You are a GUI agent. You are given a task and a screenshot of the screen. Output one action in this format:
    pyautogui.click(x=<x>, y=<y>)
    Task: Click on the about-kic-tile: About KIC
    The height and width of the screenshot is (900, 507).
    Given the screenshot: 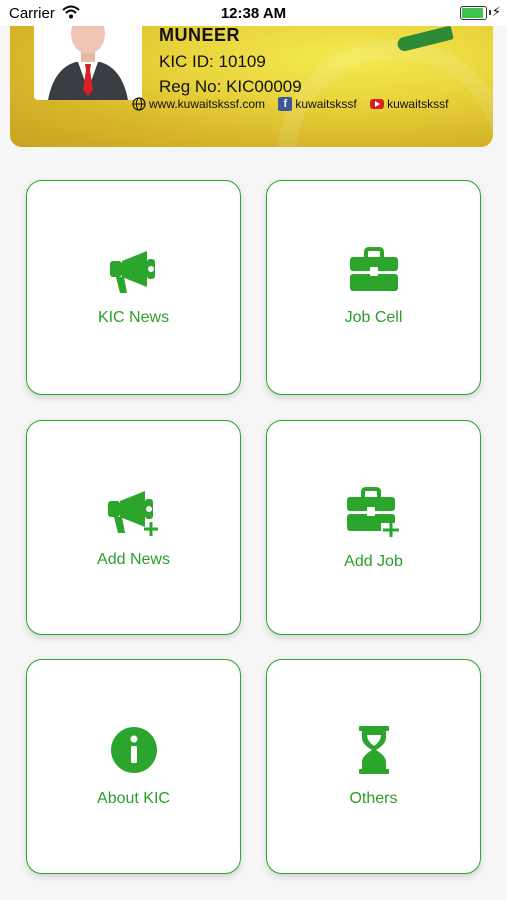 What is the action you would take?
    pyautogui.click(x=133, y=766)
    